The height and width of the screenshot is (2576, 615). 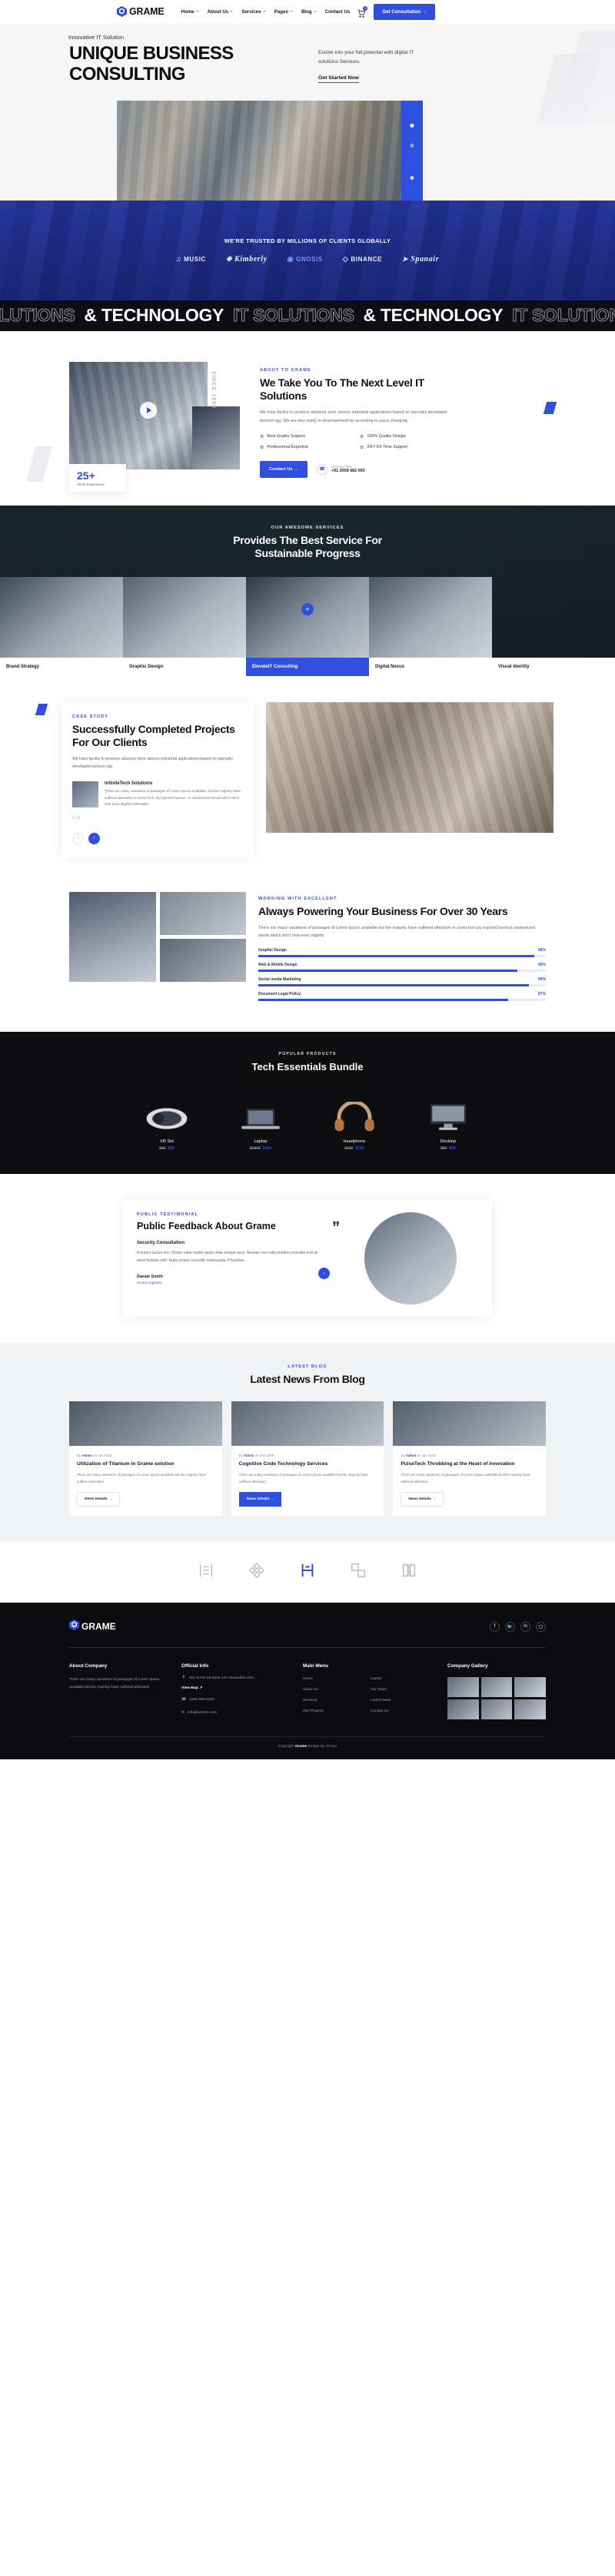 I want to click on footer-link-career: Career, so click(x=403, y=1679).